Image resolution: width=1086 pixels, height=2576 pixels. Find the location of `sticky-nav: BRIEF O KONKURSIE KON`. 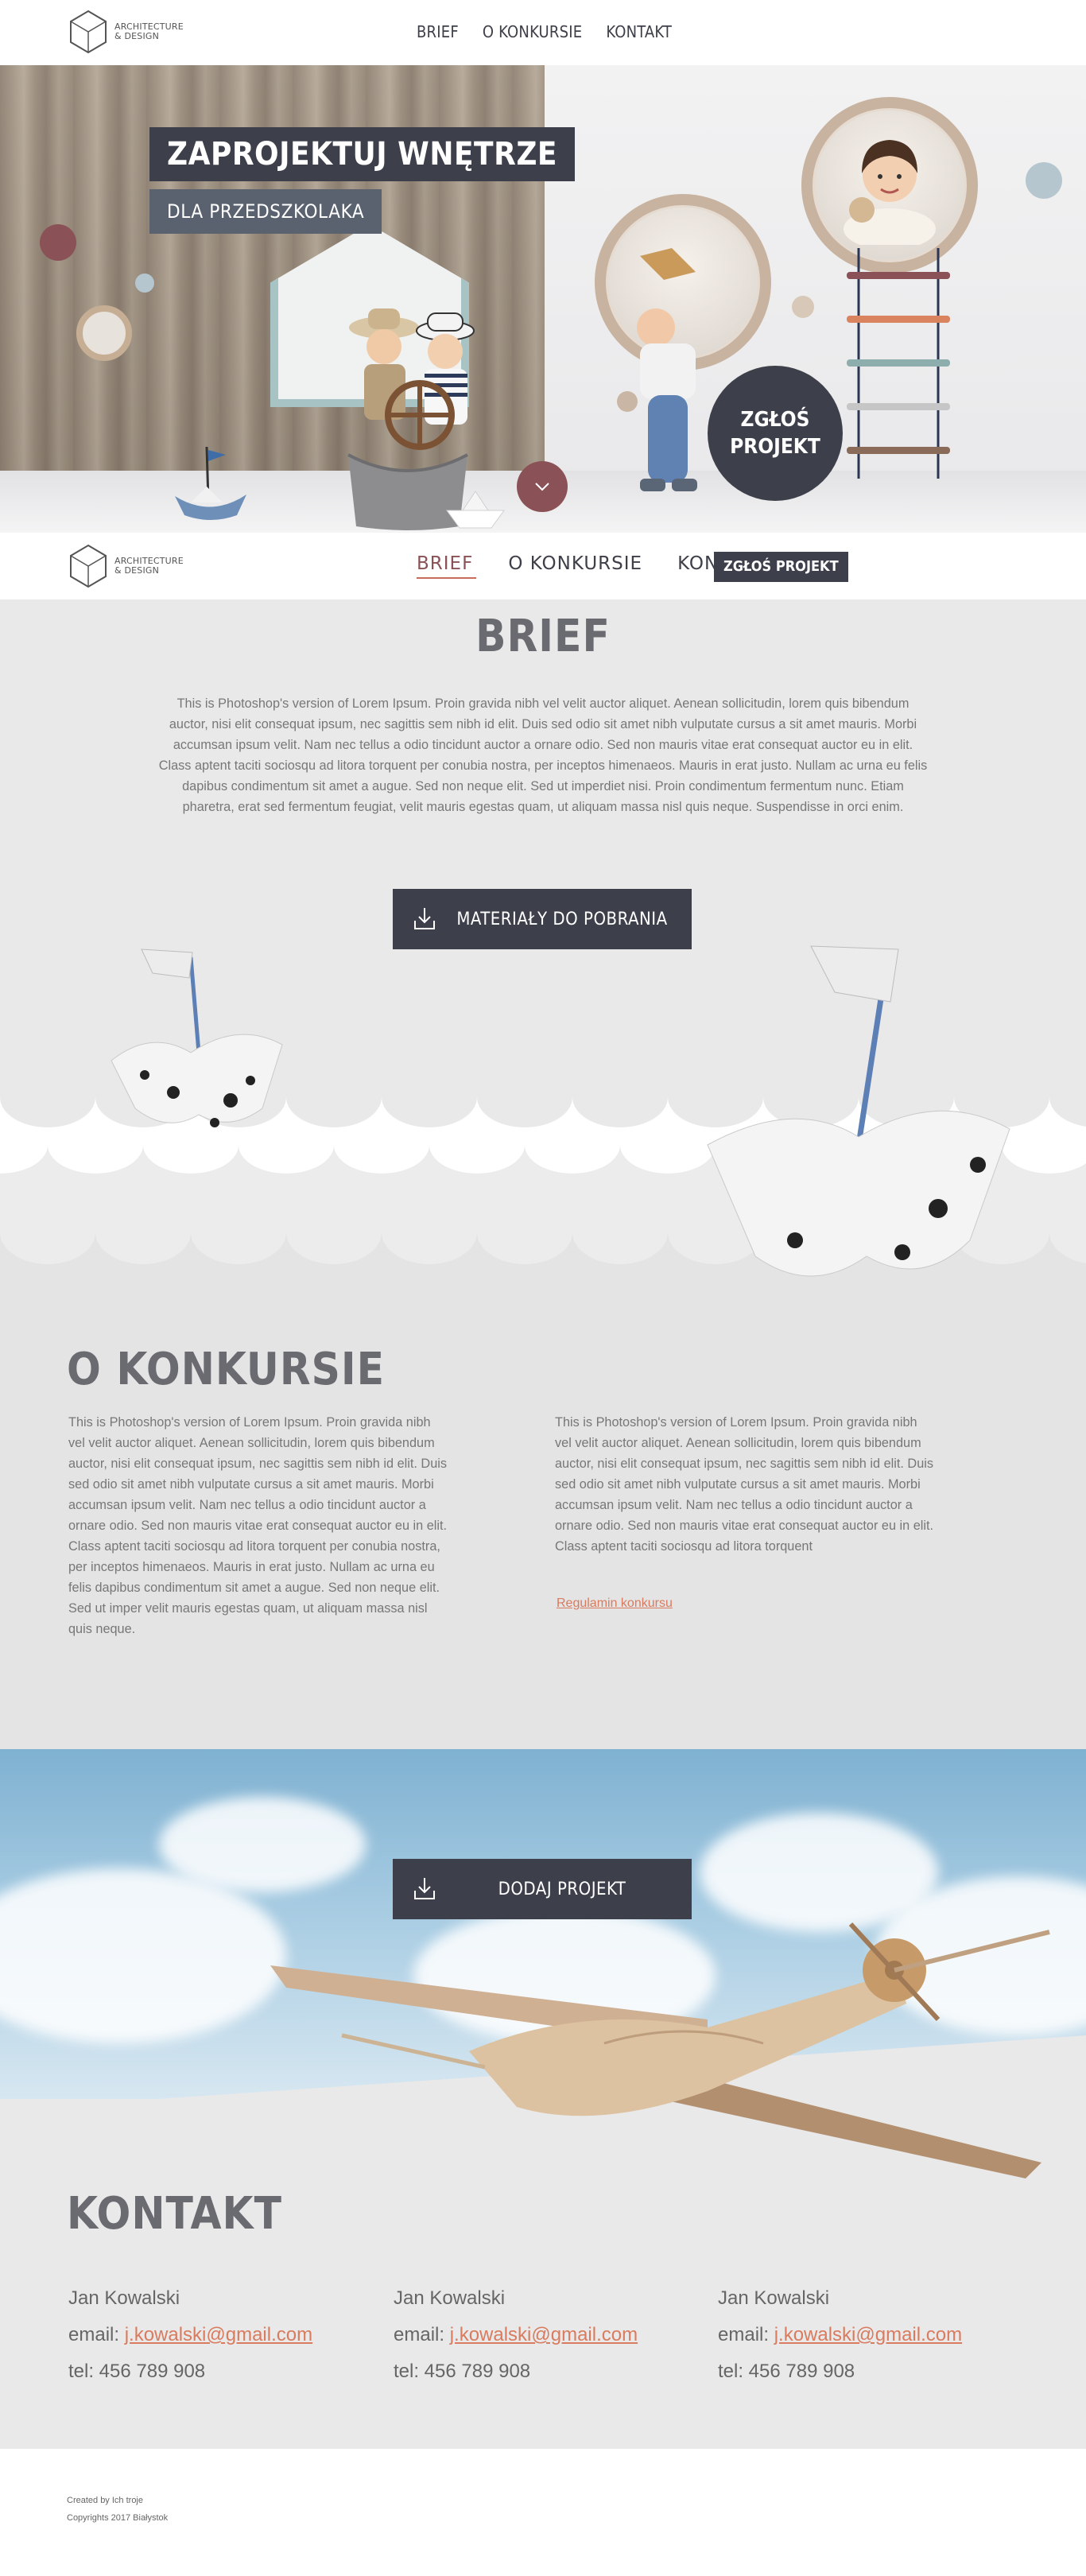

sticky-nav: BRIEF O KONKURSIE KON is located at coordinates (568, 566).